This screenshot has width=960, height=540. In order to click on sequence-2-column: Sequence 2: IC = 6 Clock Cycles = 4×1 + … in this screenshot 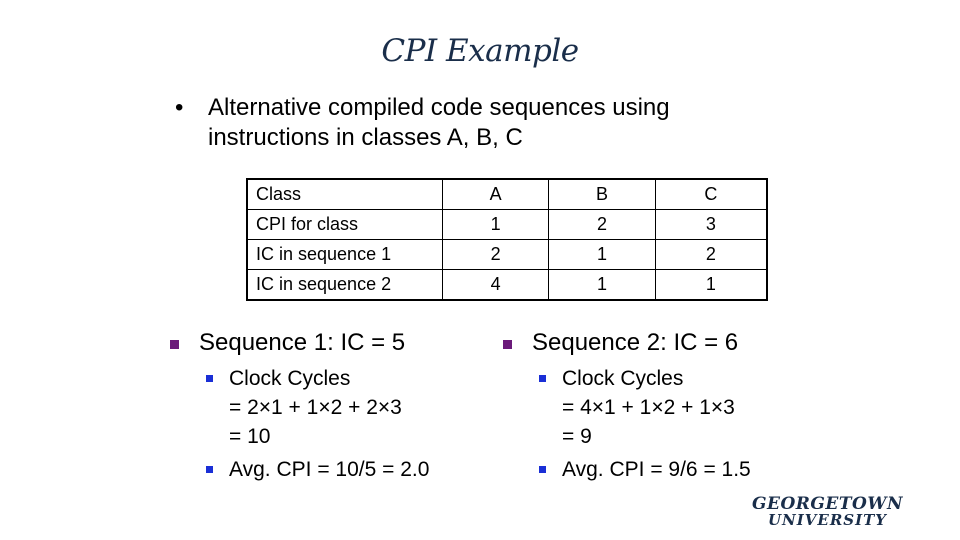, I will do `click(627, 405)`.